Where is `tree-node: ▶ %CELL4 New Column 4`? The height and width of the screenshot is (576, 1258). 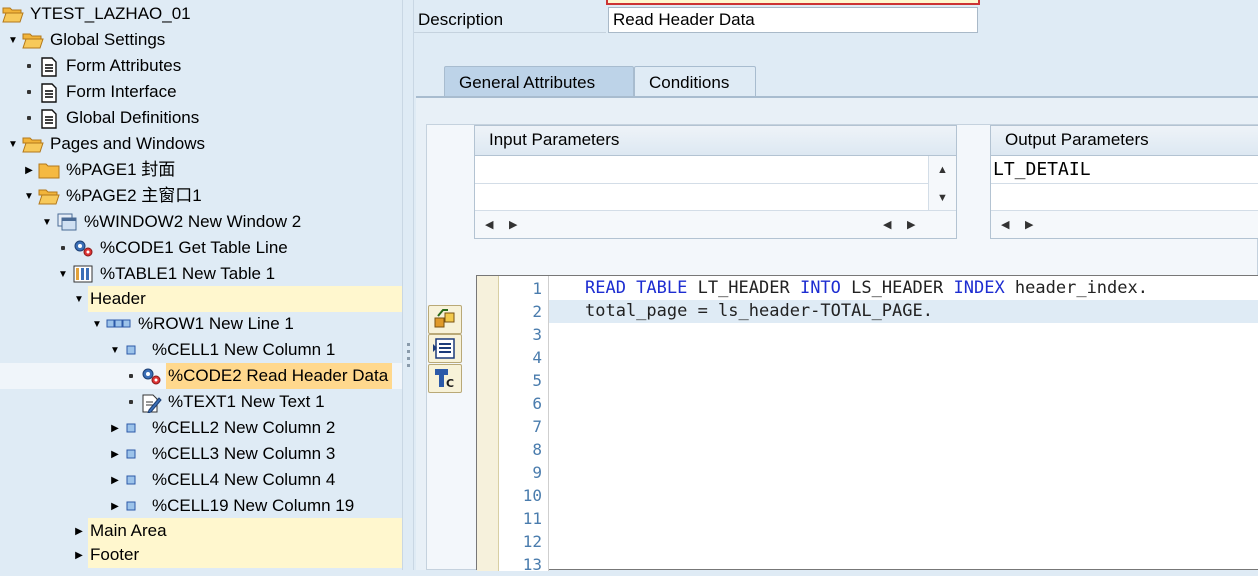
tree-node: ▶ %CELL4 New Column 4 is located at coordinates (201, 480).